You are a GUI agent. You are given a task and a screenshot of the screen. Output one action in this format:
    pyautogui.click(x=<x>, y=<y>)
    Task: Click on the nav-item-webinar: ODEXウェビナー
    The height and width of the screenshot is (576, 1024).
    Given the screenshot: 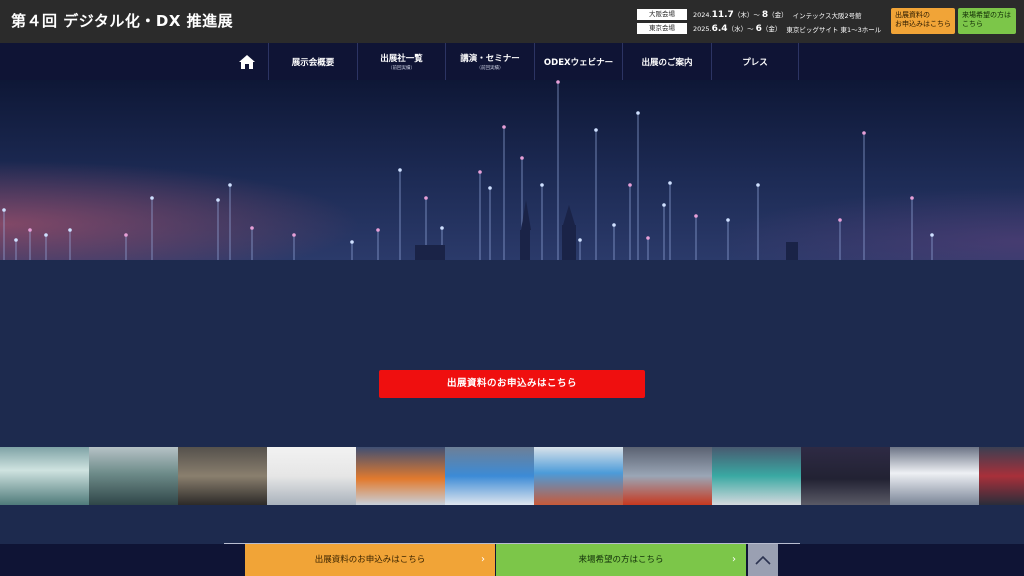 What is the action you would take?
    pyautogui.click(x=578, y=61)
    